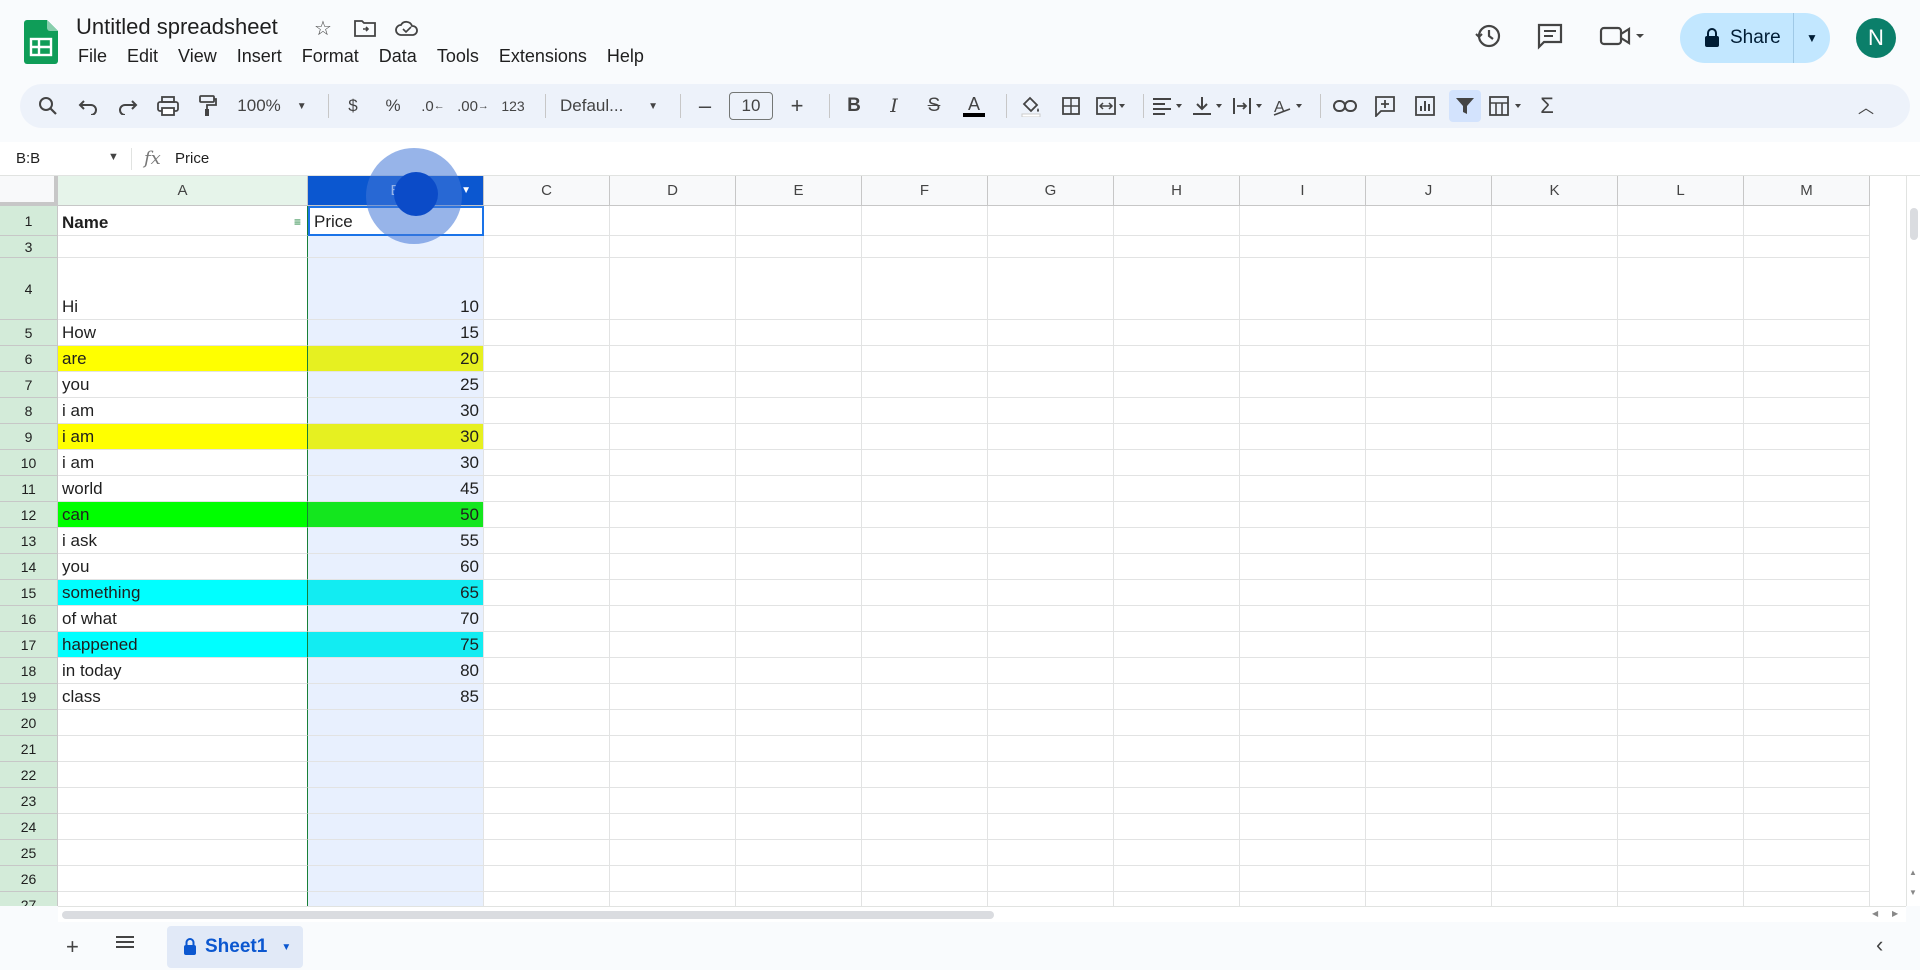 The width and height of the screenshot is (1920, 970). What do you see at coordinates (673, 385) in the screenshot?
I see `cell-d7` at bounding box center [673, 385].